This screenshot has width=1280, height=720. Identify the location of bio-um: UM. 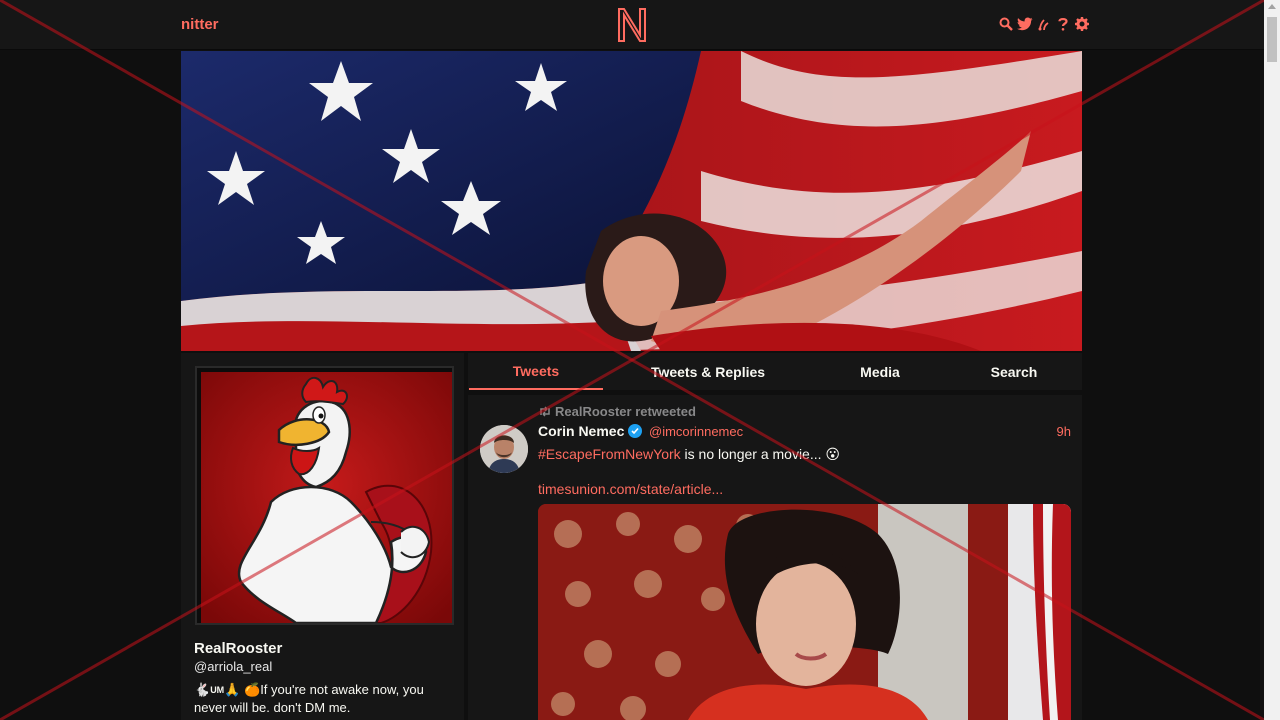
(217, 690).